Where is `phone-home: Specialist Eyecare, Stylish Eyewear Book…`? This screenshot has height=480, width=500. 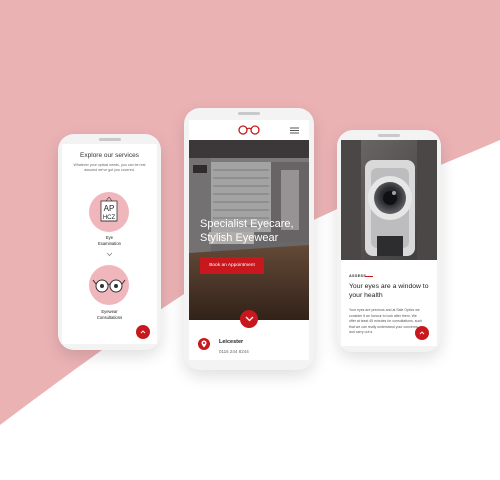 phone-home: Specialist Eyecare, Stylish Eyewear Book… is located at coordinates (249, 239).